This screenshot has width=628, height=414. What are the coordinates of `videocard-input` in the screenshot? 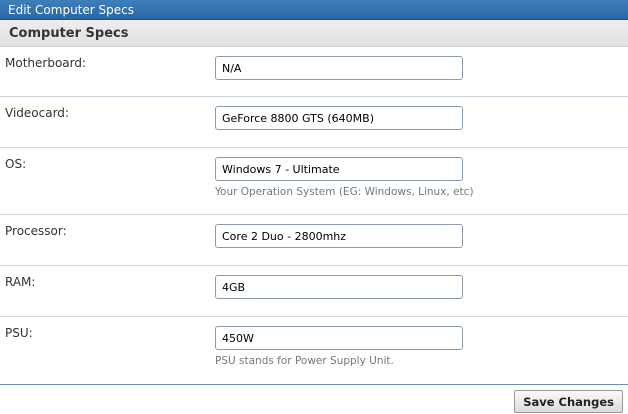 It's located at (339, 118).